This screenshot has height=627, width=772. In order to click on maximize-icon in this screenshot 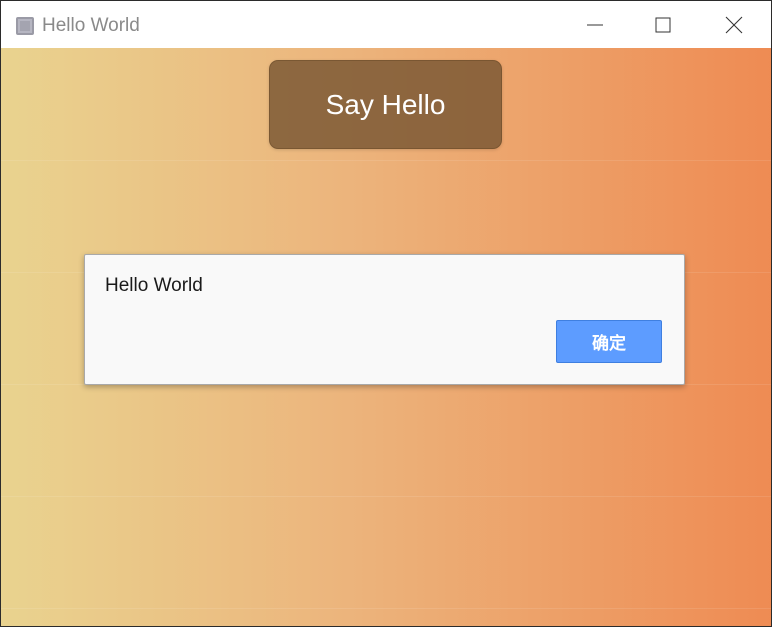, I will do `click(663, 24)`.